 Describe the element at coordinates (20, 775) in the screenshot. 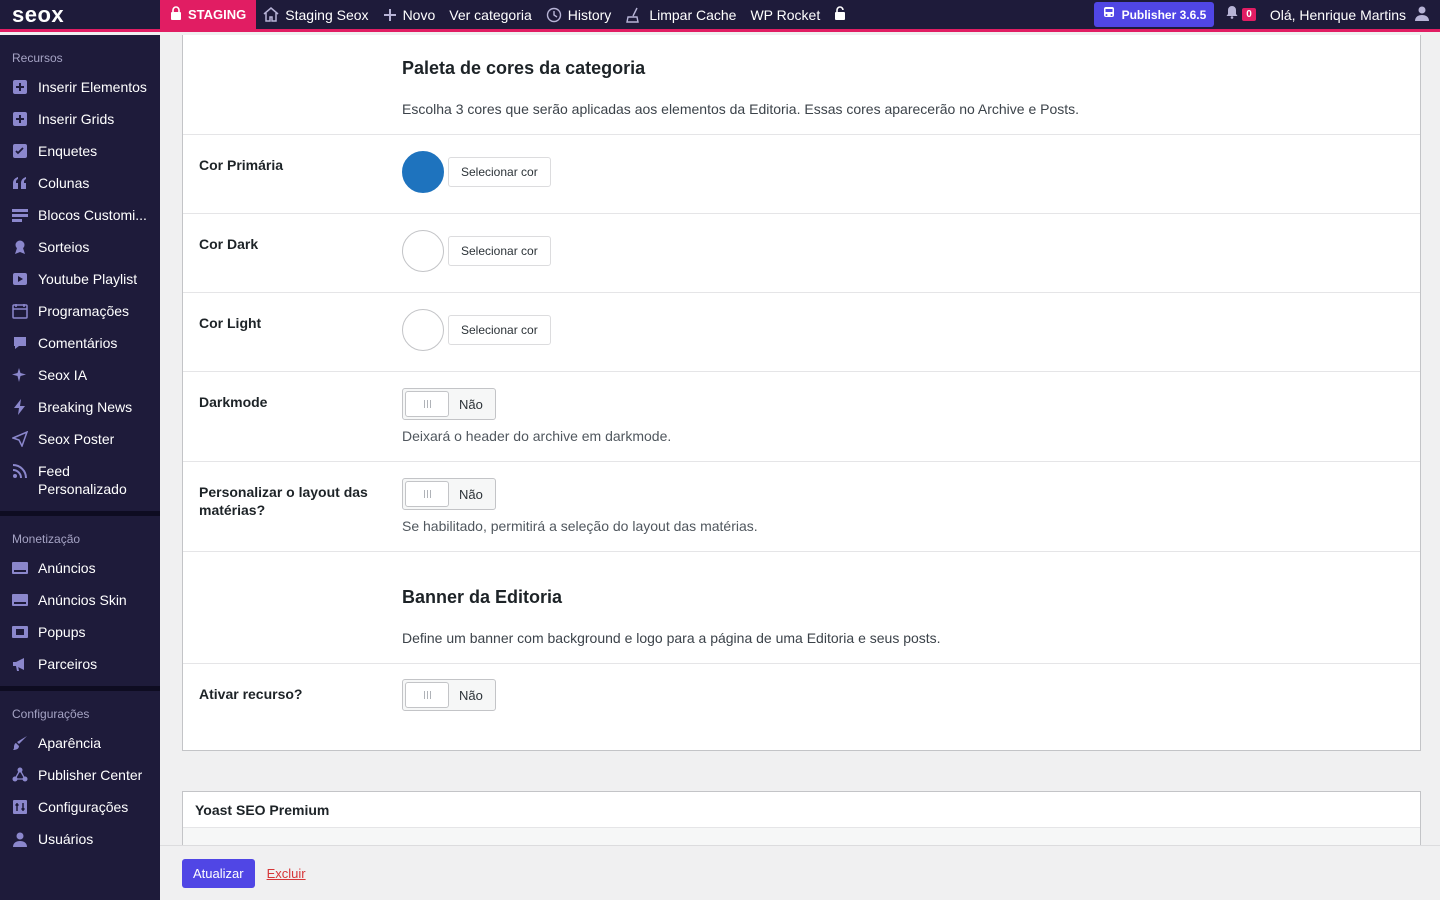

I see `network-icon` at that location.